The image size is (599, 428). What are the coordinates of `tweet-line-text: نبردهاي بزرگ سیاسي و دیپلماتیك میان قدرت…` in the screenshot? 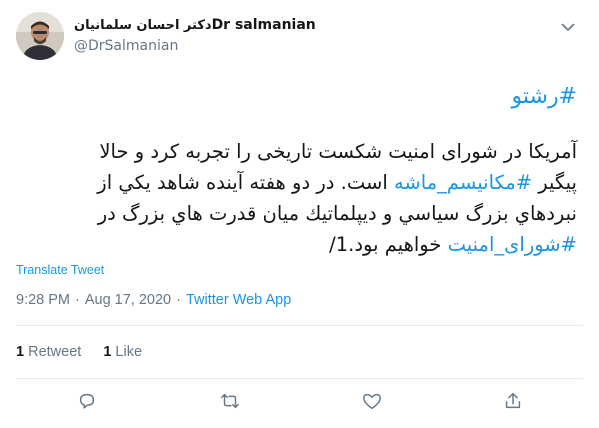 It's located at (337, 213).